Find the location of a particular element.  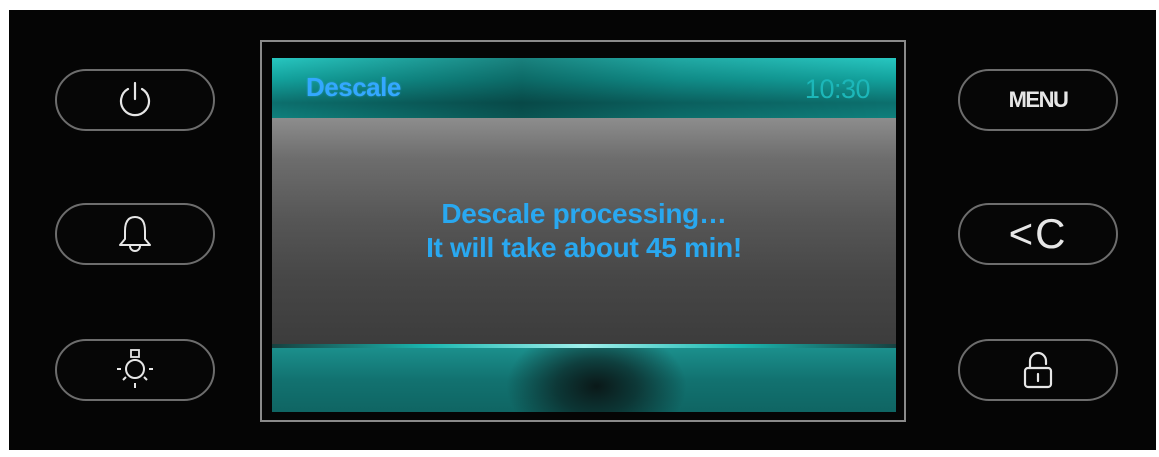

back-clear-button: <C is located at coordinates (1038, 234).